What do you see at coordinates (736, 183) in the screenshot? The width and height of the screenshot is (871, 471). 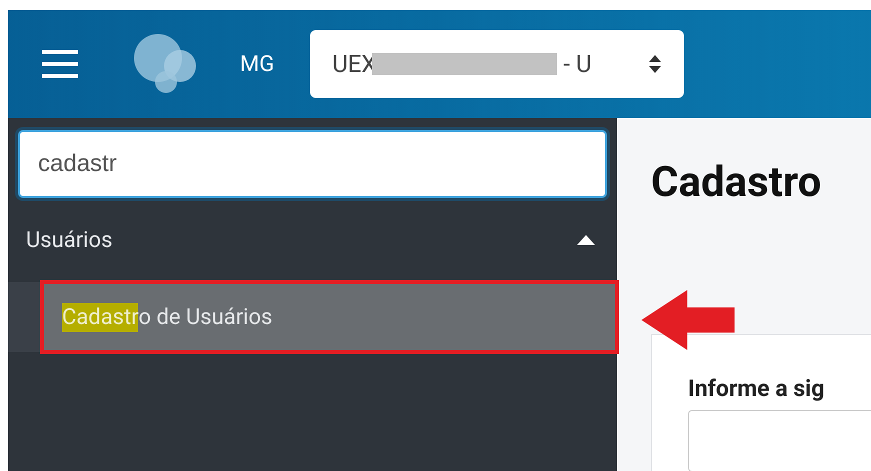 I see `page-title: Cadastro` at bounding box center [736, 183].